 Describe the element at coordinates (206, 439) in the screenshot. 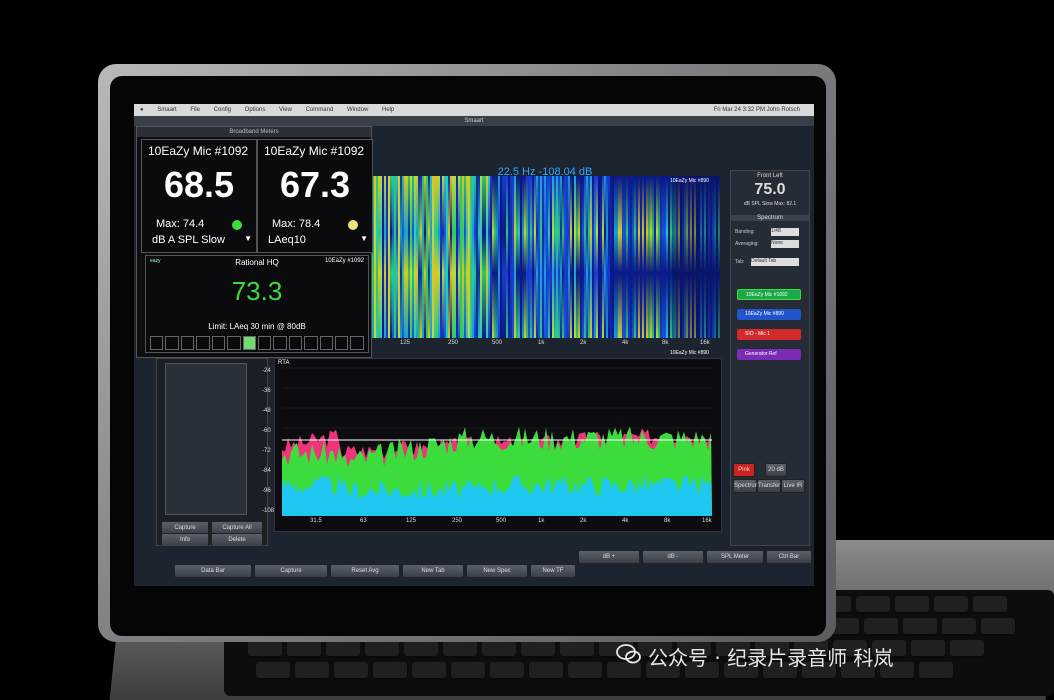

I see `level-display` at that location.